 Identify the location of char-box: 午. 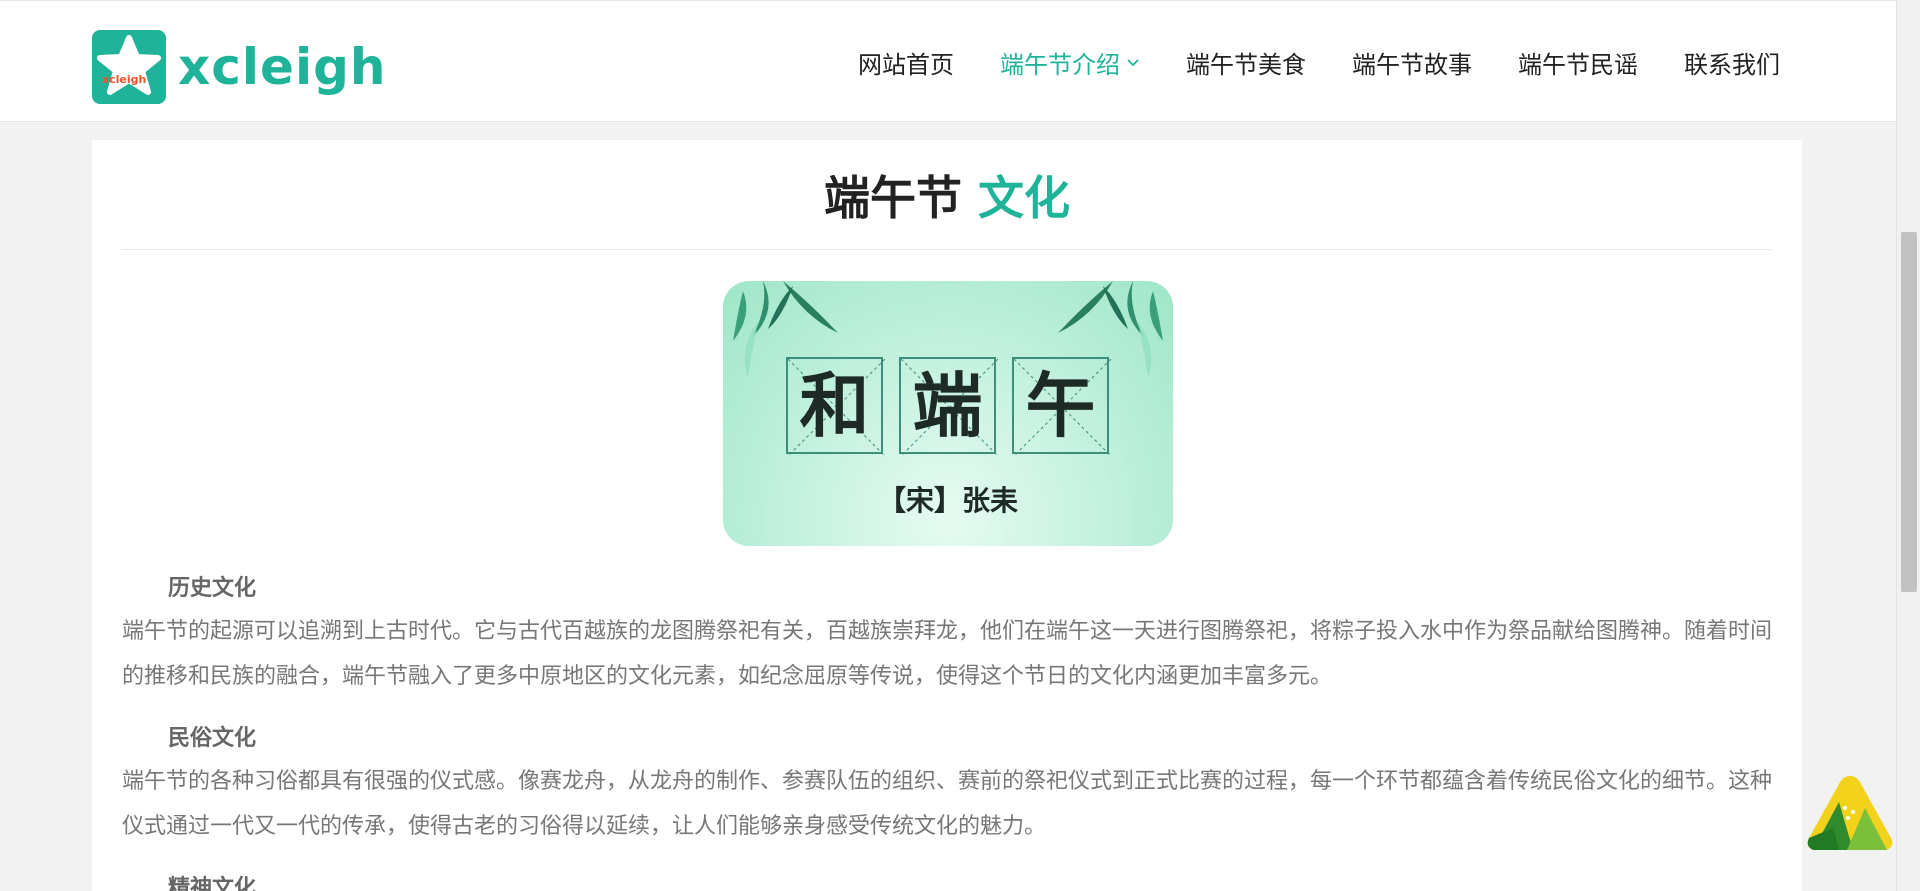
(1061, 406).